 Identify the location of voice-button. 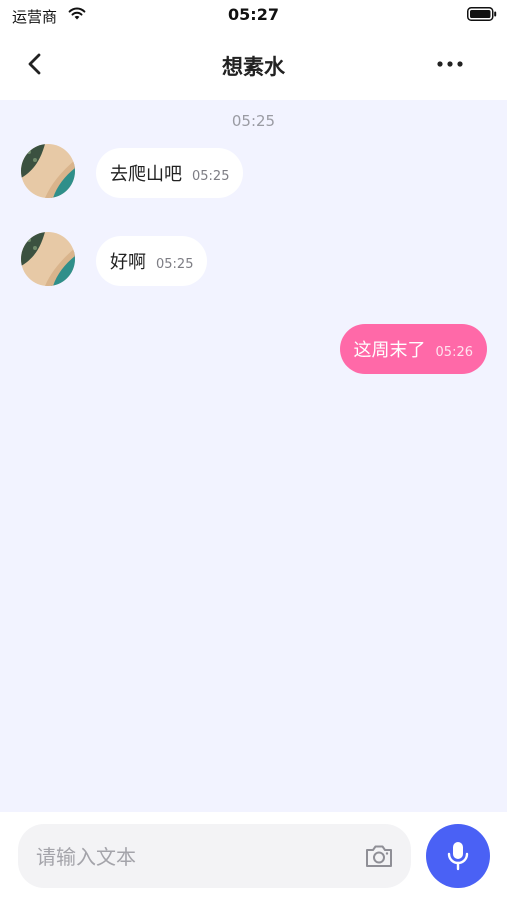
(458, 856).